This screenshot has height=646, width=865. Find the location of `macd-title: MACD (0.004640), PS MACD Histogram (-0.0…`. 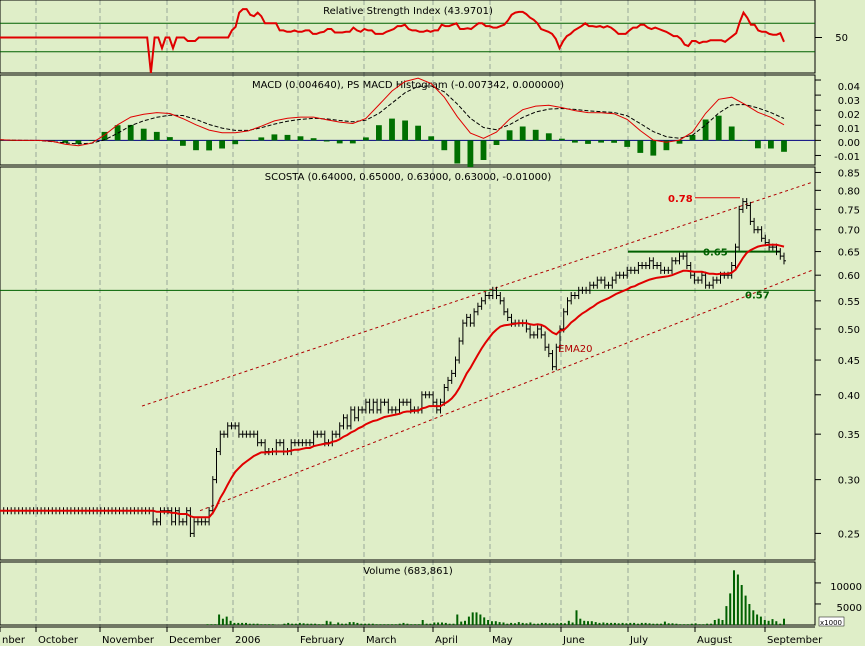

macd-title: MACD (0.004640), PS MACD Histogram (-0.0… is located at coordinates (408, 85).